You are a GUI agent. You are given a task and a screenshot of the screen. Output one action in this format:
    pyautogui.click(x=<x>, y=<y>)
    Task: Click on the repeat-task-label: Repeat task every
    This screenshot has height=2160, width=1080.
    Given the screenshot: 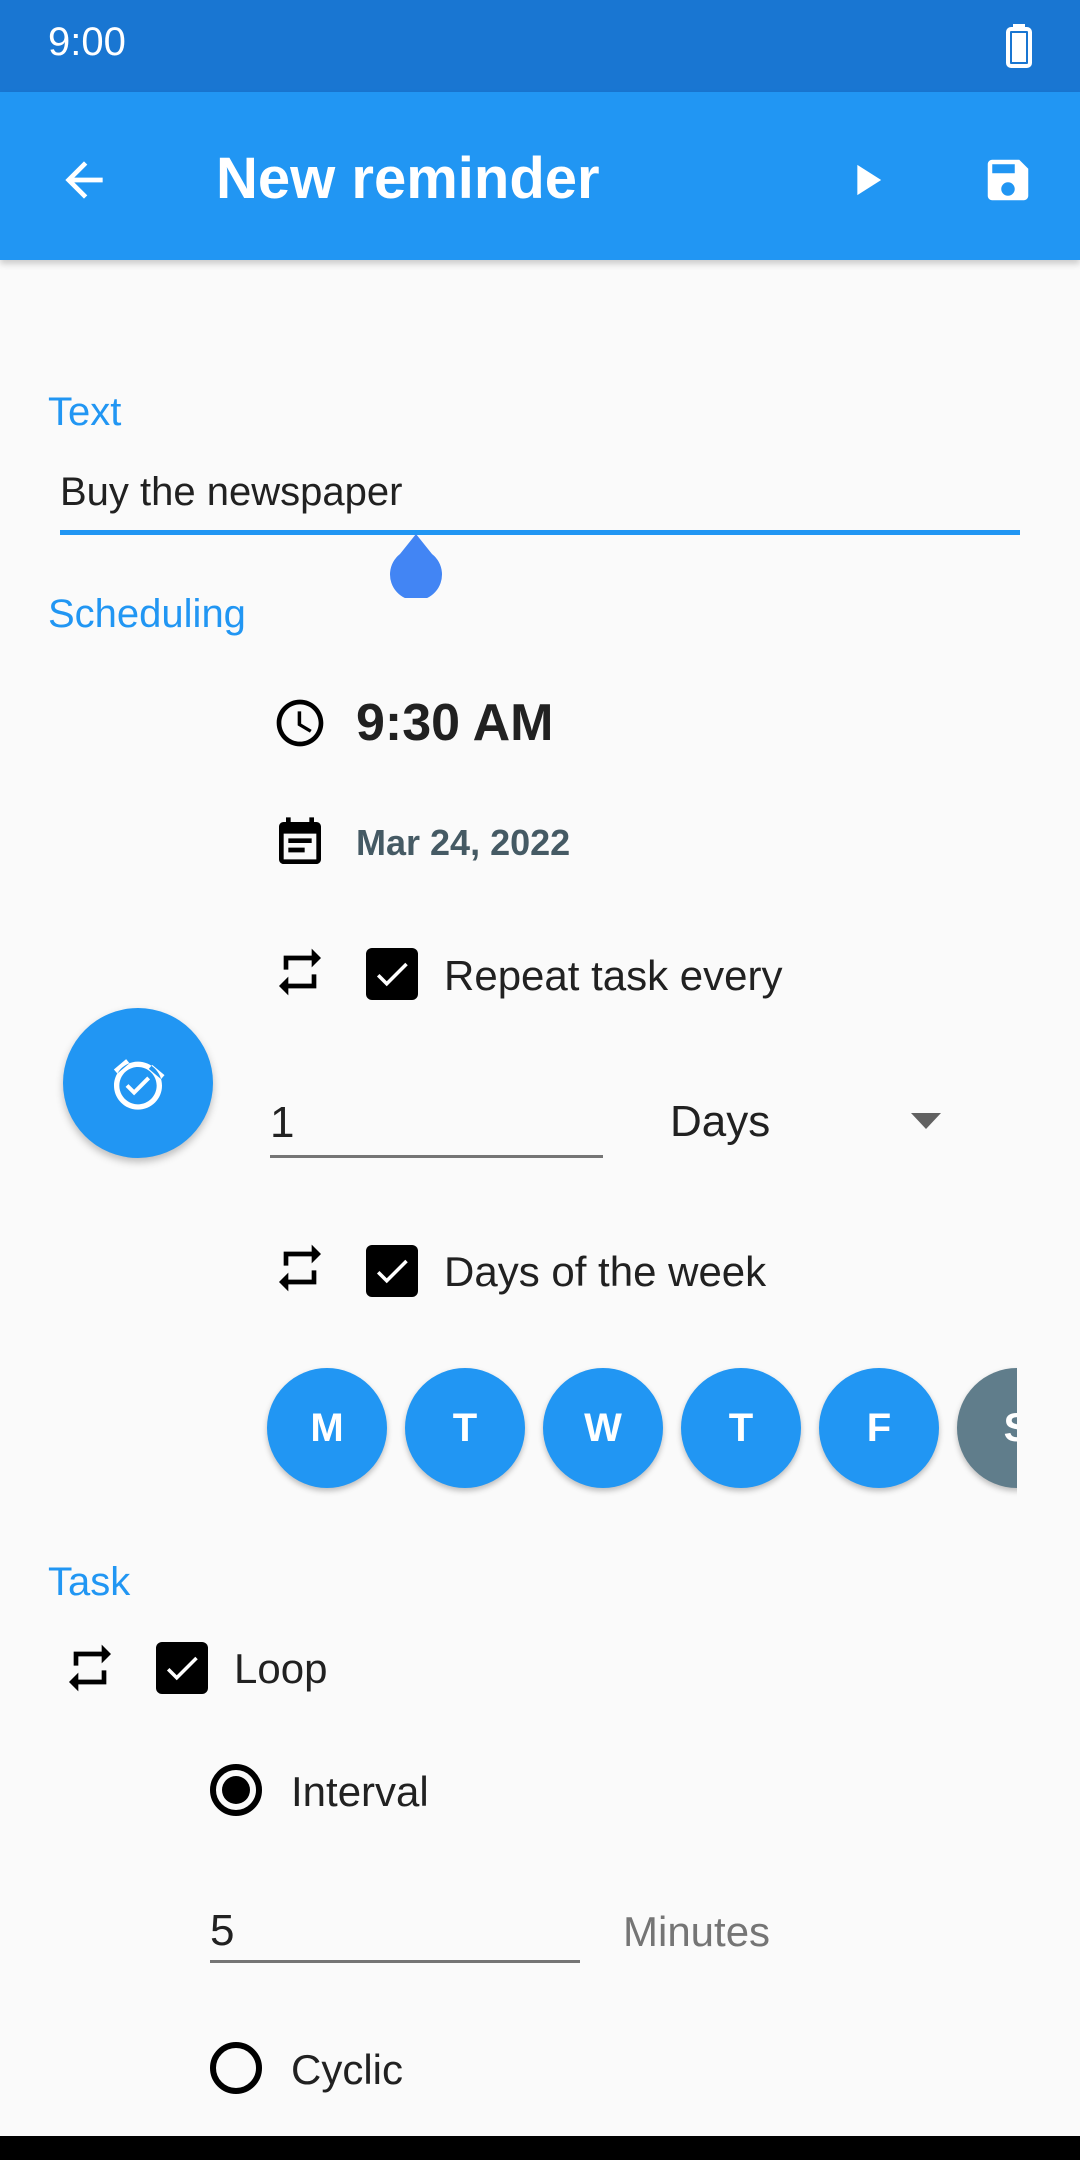 What is the action you would take?
    pyautogui.click(x=613, y=975)
    